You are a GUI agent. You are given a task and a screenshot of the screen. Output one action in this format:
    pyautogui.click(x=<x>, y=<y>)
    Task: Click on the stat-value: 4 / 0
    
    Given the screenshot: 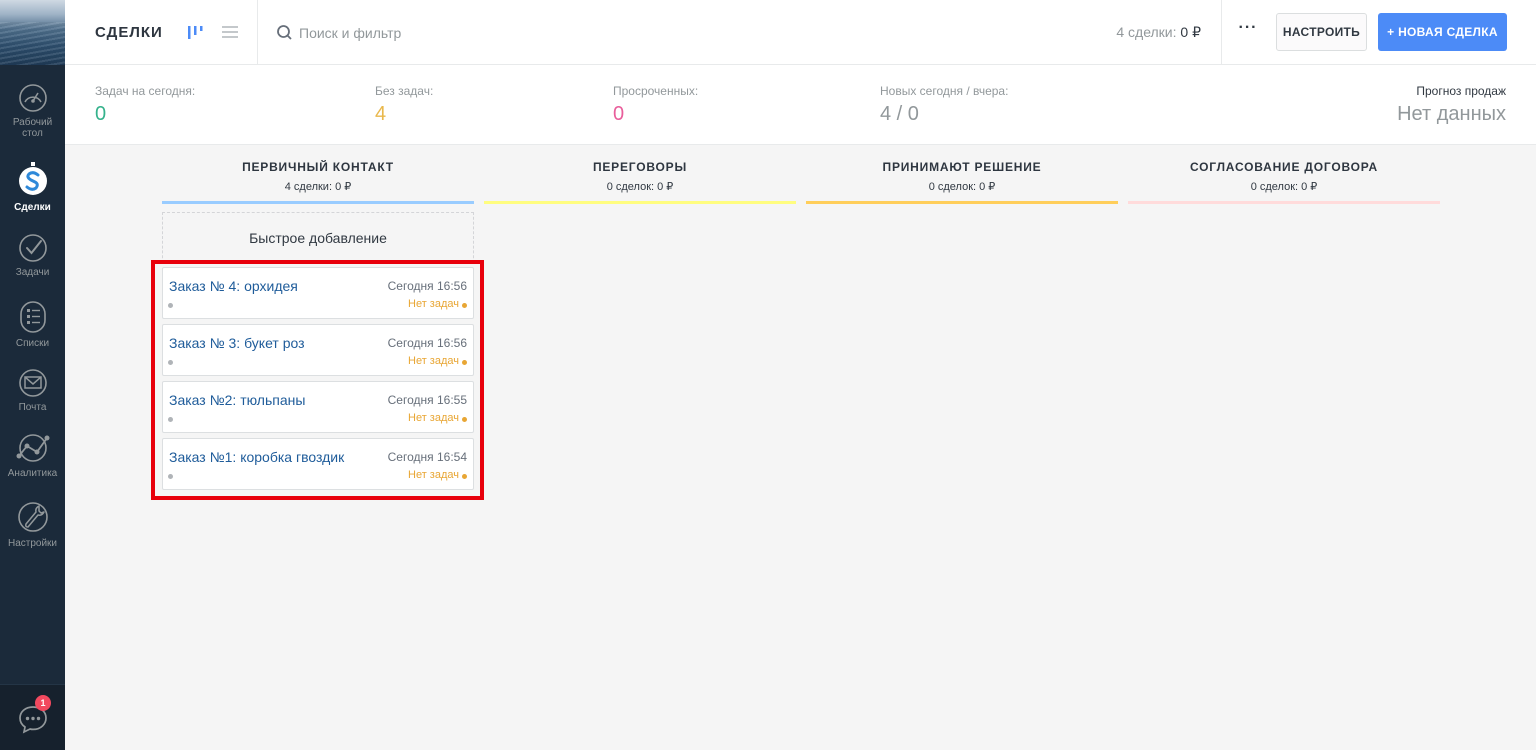 What is the action you would take?
    pyautogui.click(x=899, y=114)
    